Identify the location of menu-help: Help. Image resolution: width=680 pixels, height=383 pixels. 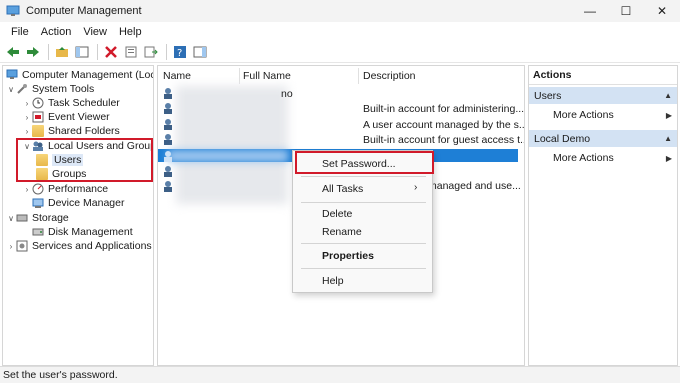
(130, 32).